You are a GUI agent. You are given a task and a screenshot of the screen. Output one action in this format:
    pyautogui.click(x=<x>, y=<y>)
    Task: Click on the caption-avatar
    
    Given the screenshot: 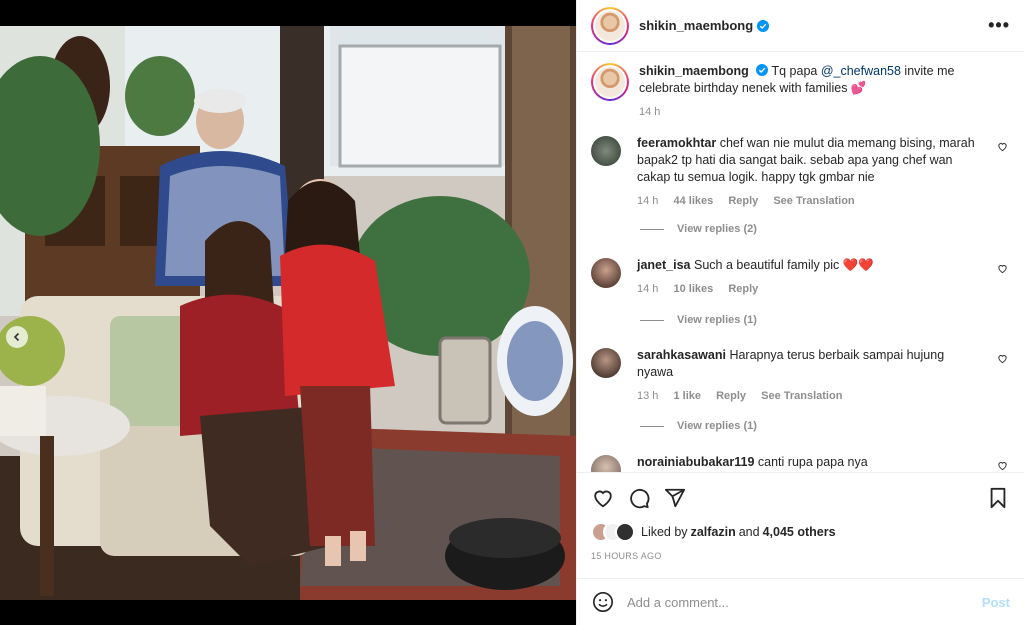 What is the action you would take?
    pyautogui.click(x=610, y=82)
    